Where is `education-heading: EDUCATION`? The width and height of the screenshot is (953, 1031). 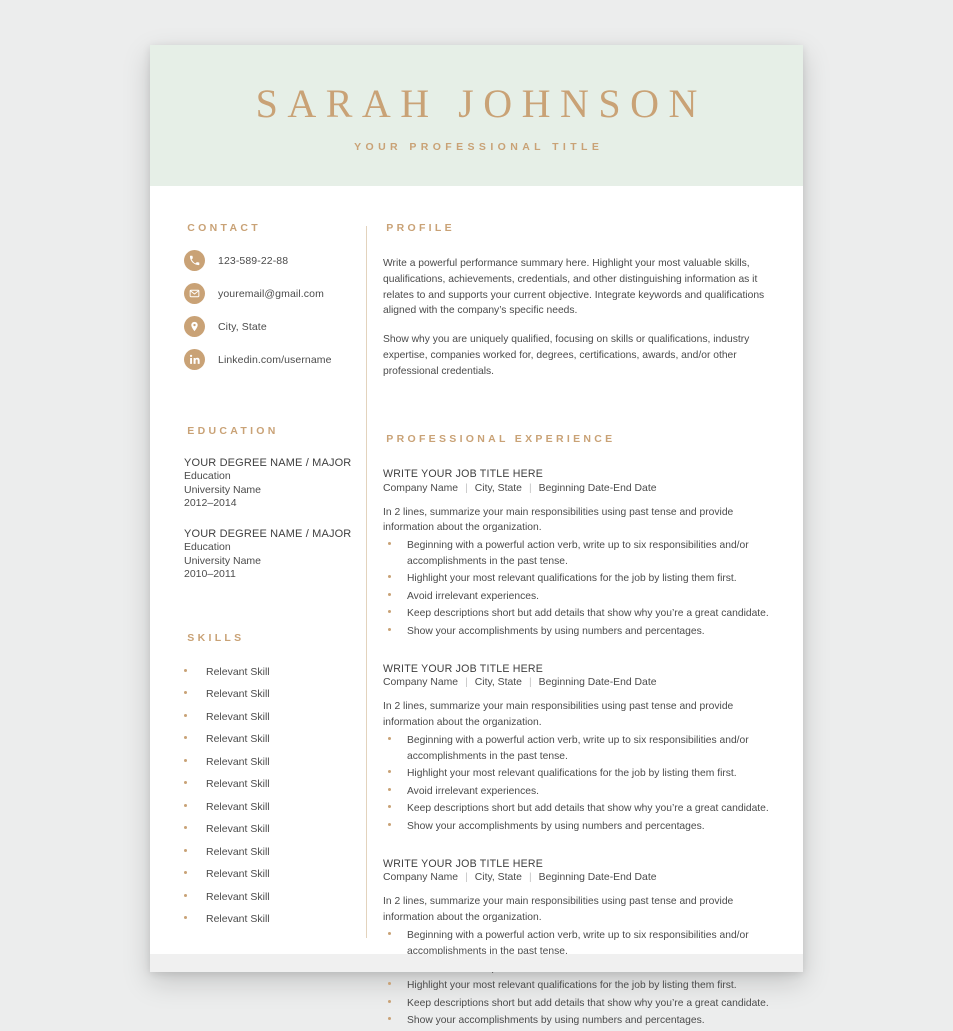 education-heading: EDUCATION is located at coordinates (233, 431).